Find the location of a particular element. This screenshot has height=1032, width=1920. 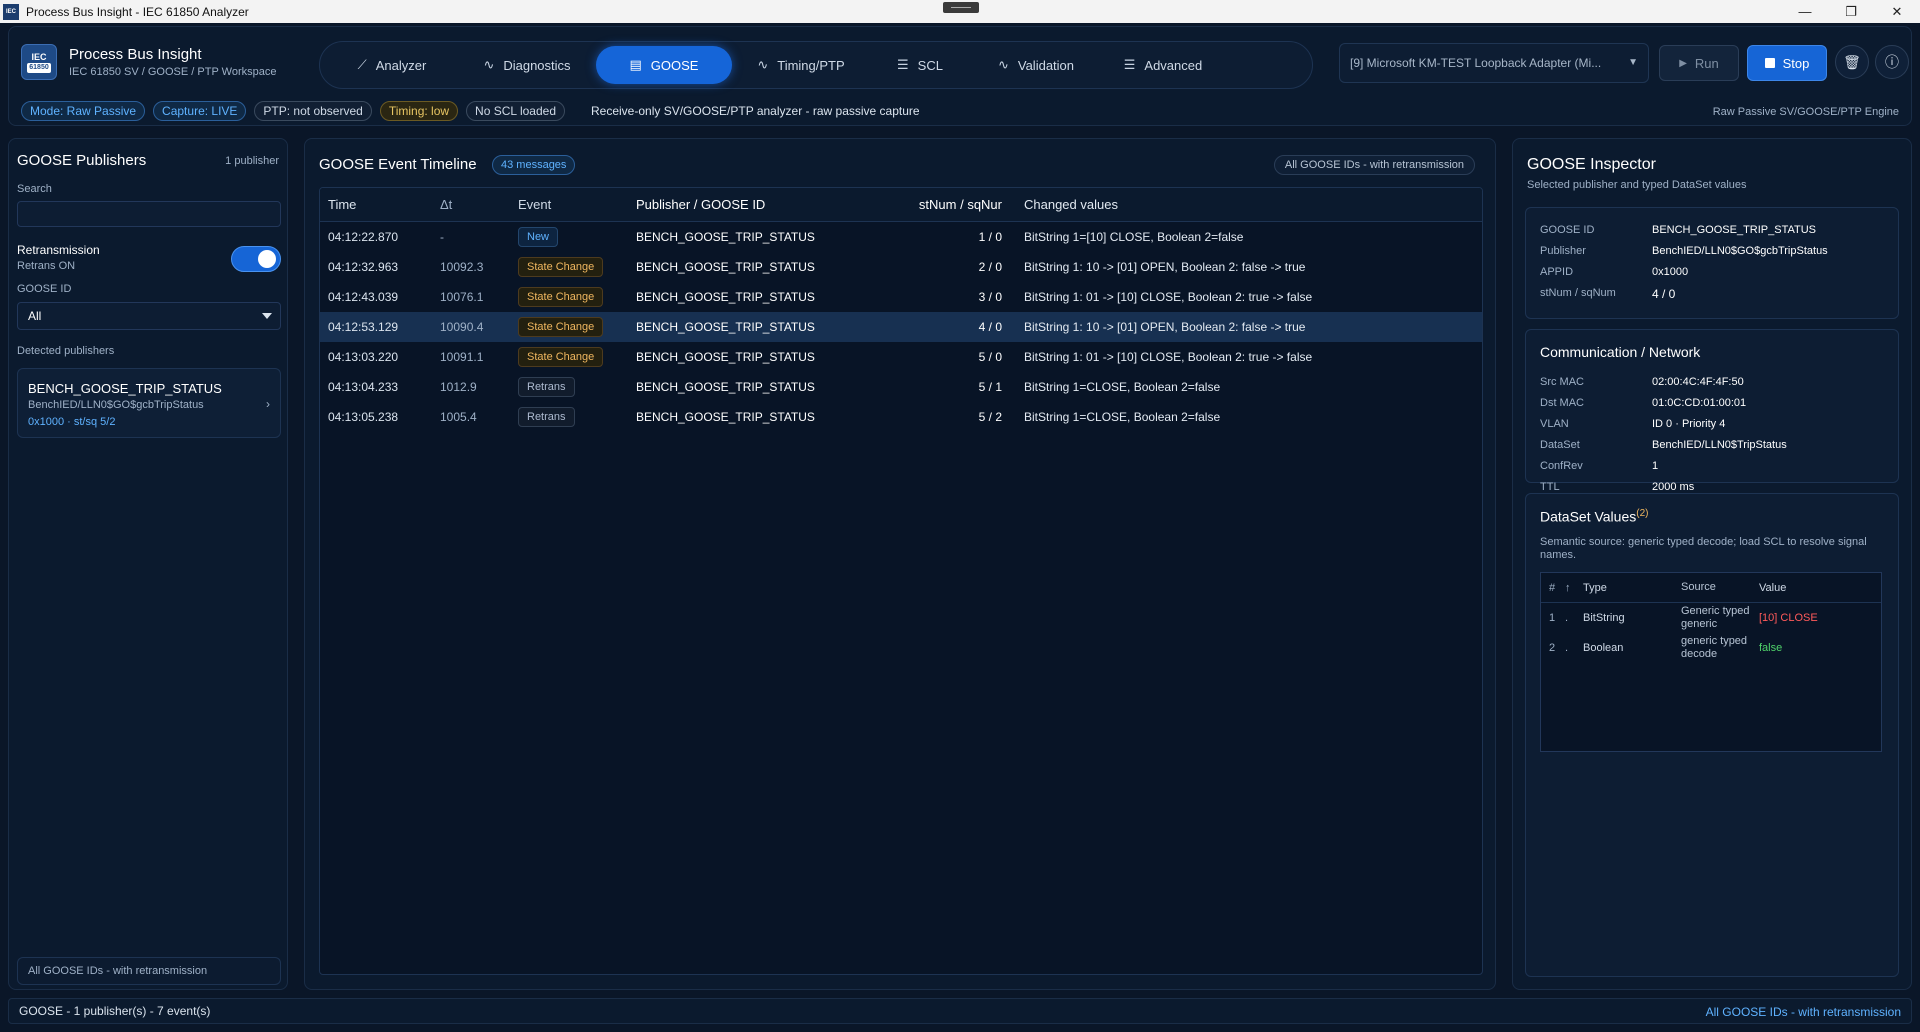

event-badge: Retrans is located at coordinates (546, 387).